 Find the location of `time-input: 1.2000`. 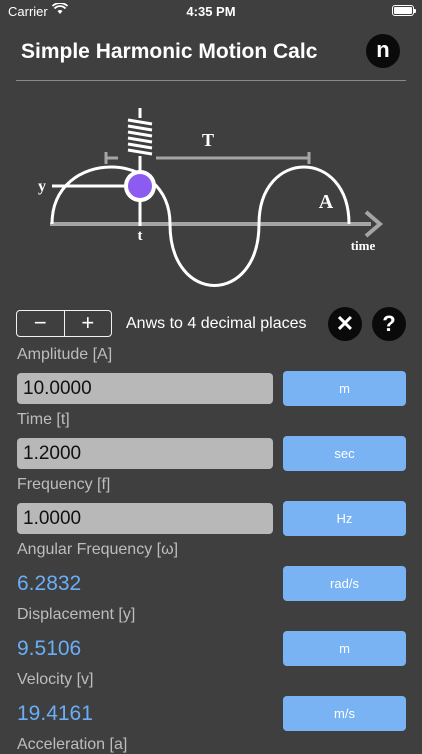

time-input: 1.2000 is located at coordinates (145, 453).